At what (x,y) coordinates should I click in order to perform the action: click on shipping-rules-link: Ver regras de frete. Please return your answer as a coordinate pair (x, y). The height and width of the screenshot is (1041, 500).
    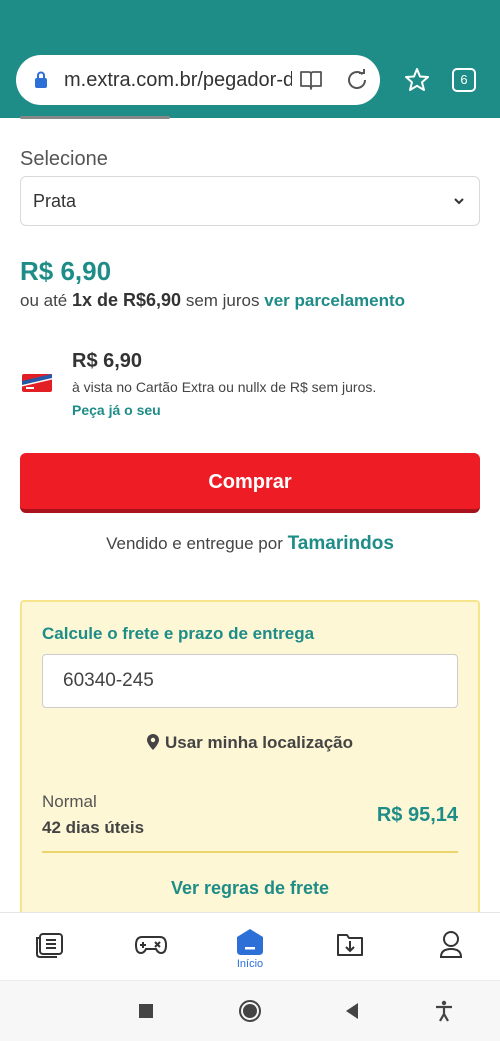
    Looking at the image, I should click on (250, 888).